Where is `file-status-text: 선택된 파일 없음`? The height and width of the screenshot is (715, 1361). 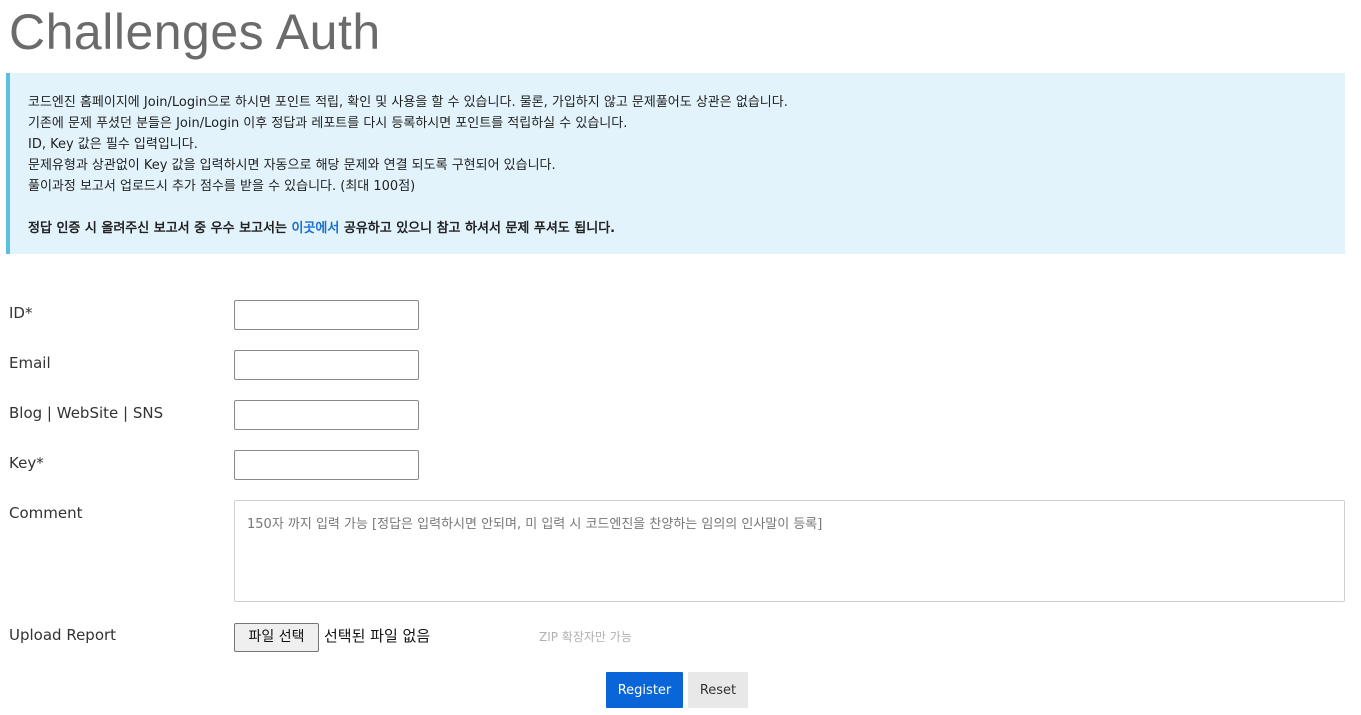 file-status-text: 선택된 파일 없음 is located at coordinates (377, 636).